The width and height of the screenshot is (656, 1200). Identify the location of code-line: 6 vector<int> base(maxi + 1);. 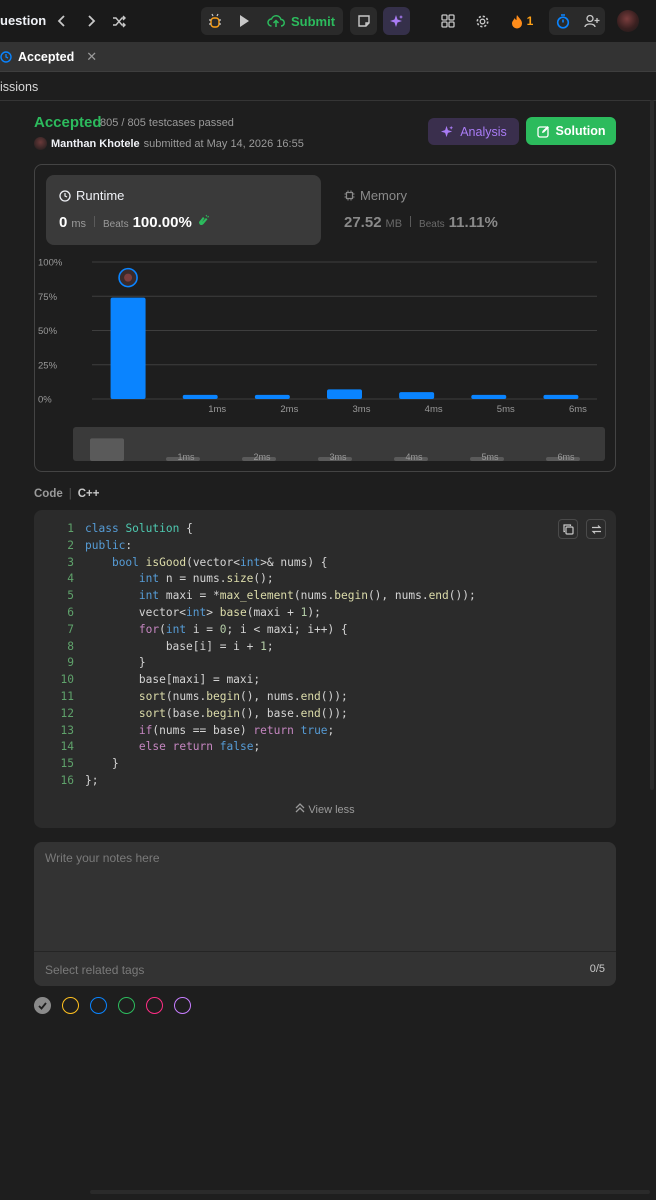
(194, 612).